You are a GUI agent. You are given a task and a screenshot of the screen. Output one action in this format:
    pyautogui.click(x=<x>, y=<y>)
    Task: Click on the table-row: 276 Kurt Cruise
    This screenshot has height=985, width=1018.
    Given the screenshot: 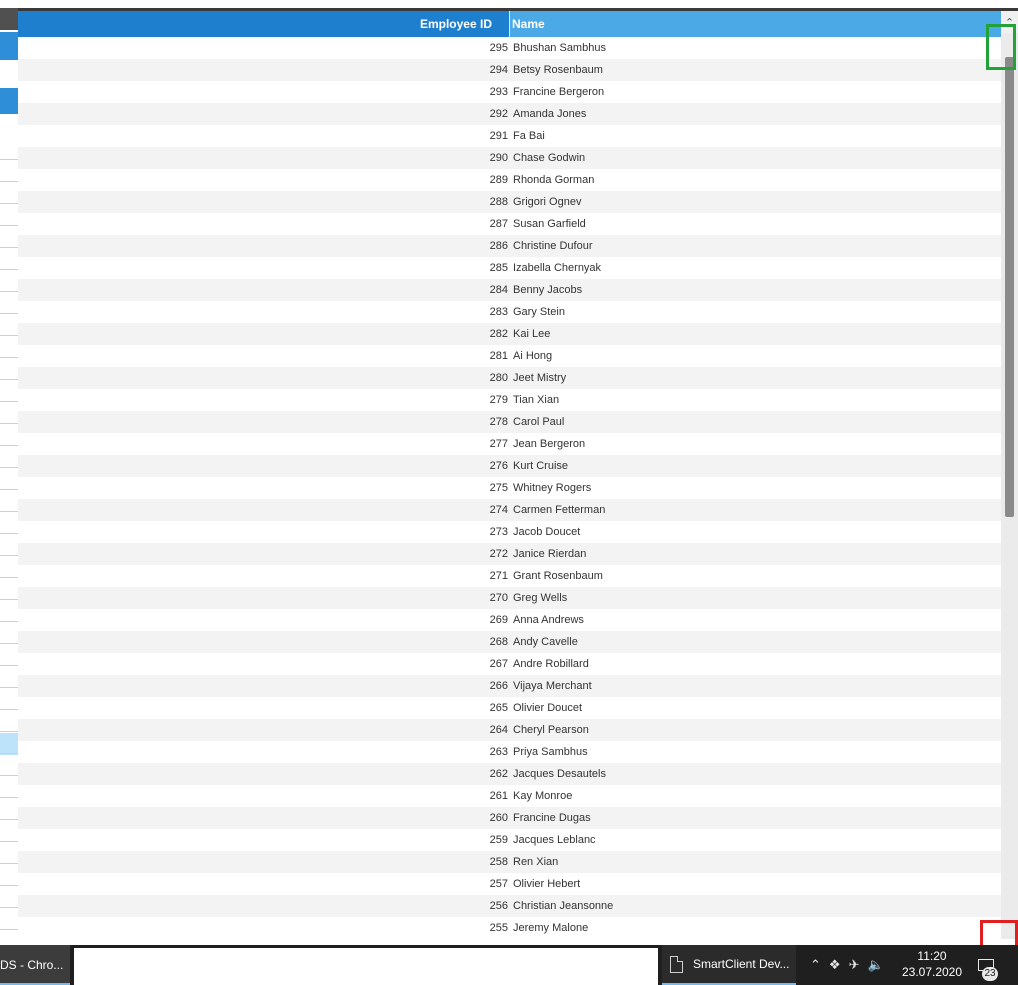 What is the action you would take?
    pyautogui.click(x=509, y=466)
    